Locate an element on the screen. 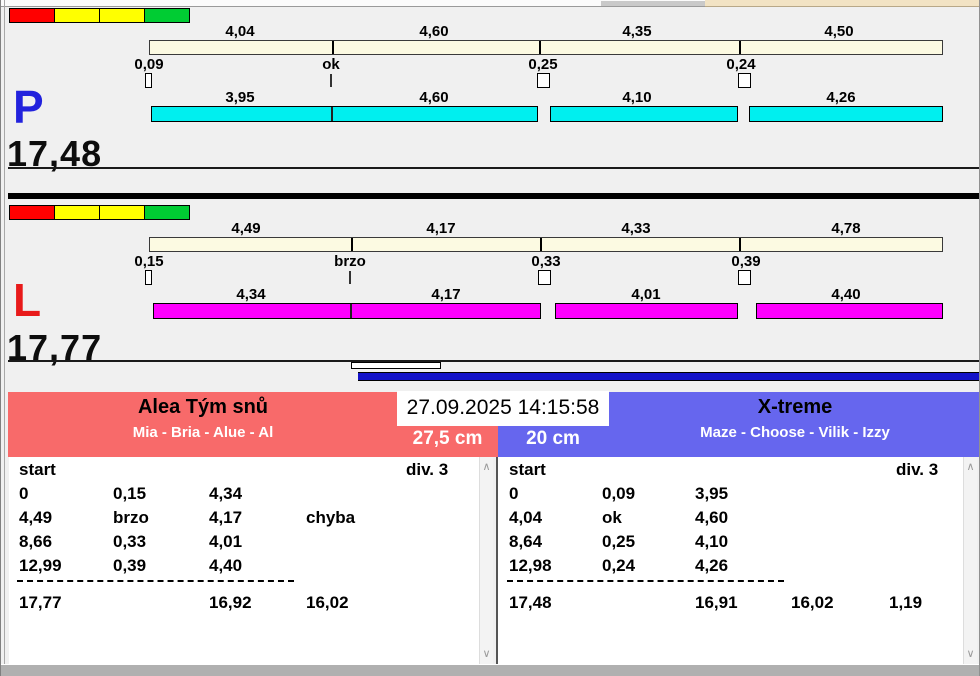 The height and width of the screenshot is (676, 980). lane-p-timeline-bar is located at coordinates (546, 47).